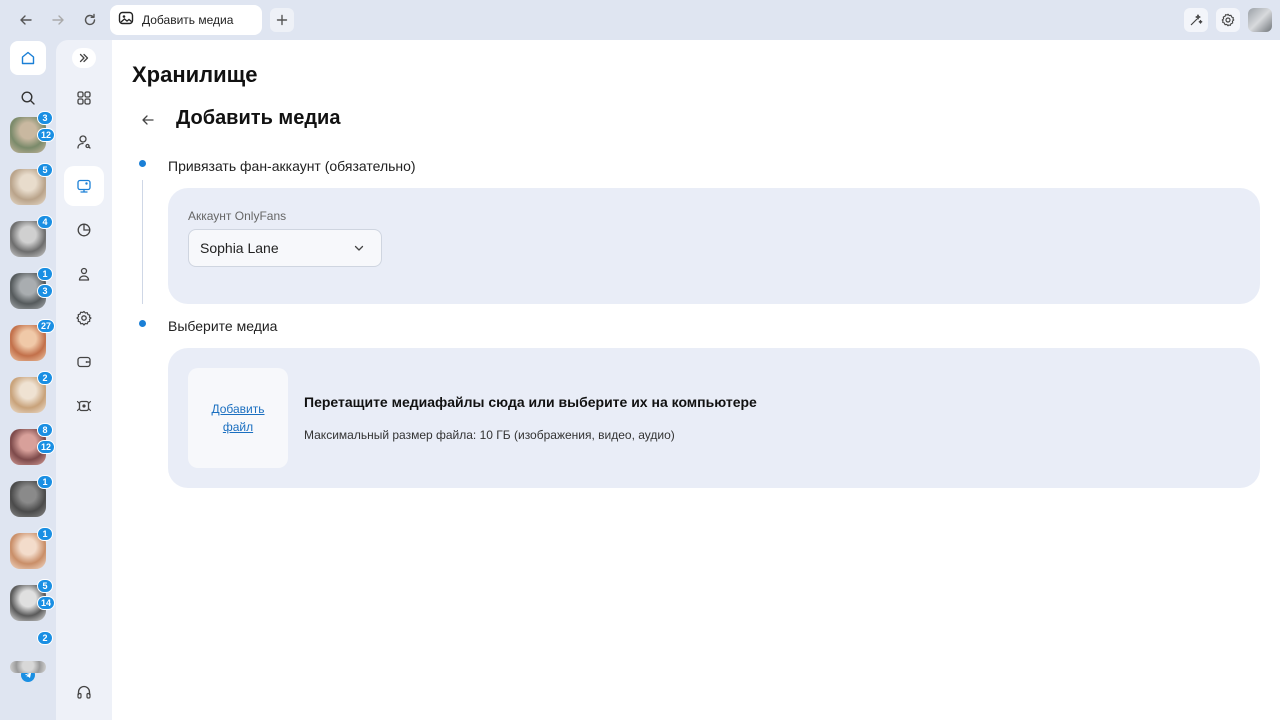 This screenshot has width=1280, height=720. I want to click on settings-button, so click(1228, 20).